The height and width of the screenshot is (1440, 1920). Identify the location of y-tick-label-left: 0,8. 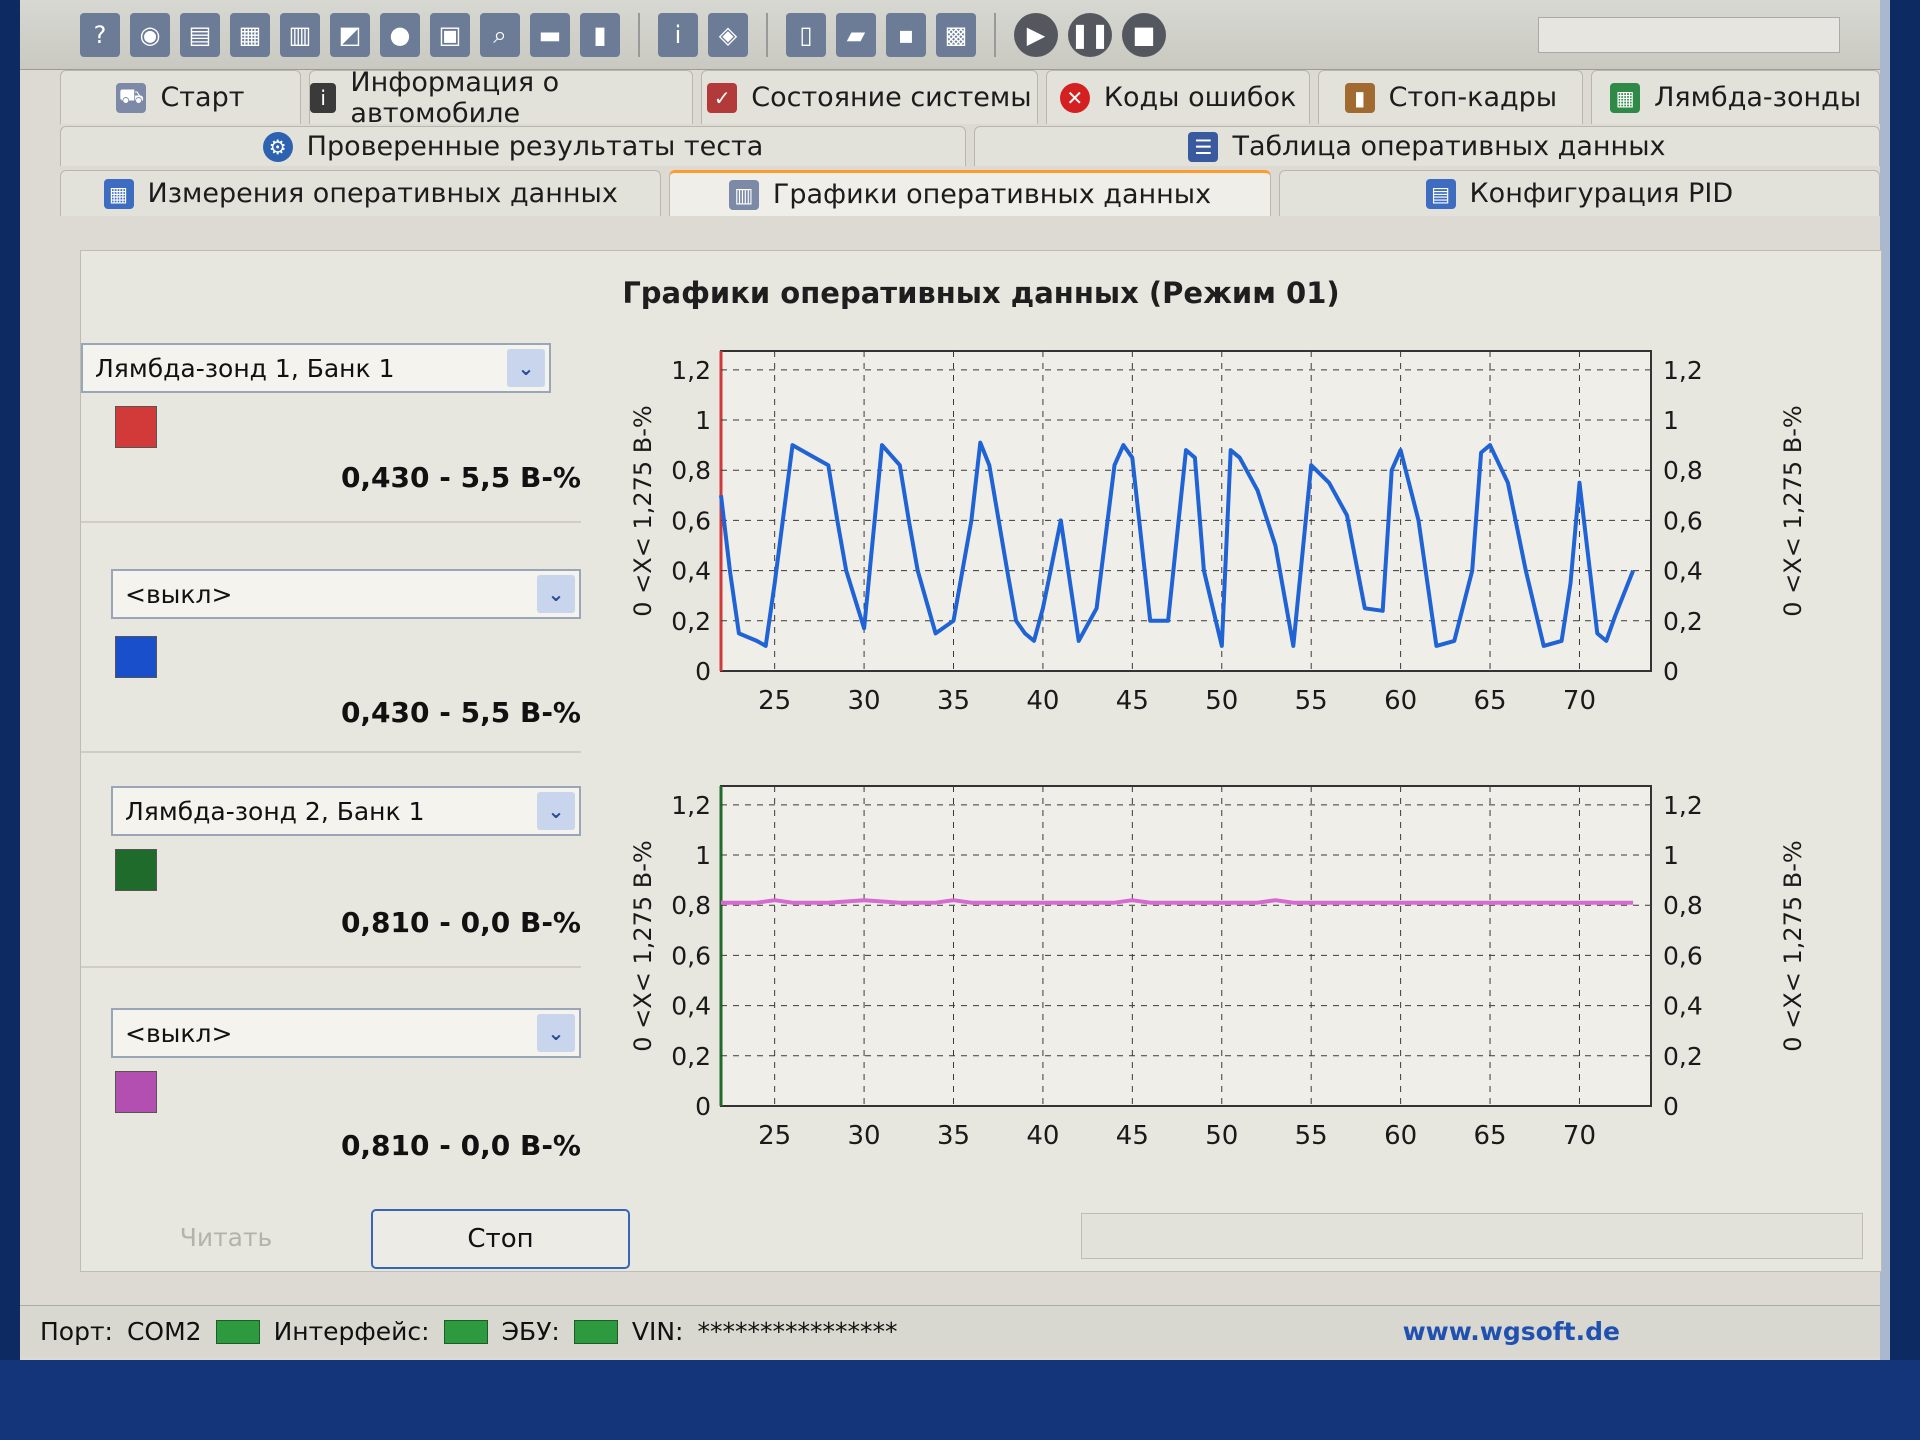
(691, 905).